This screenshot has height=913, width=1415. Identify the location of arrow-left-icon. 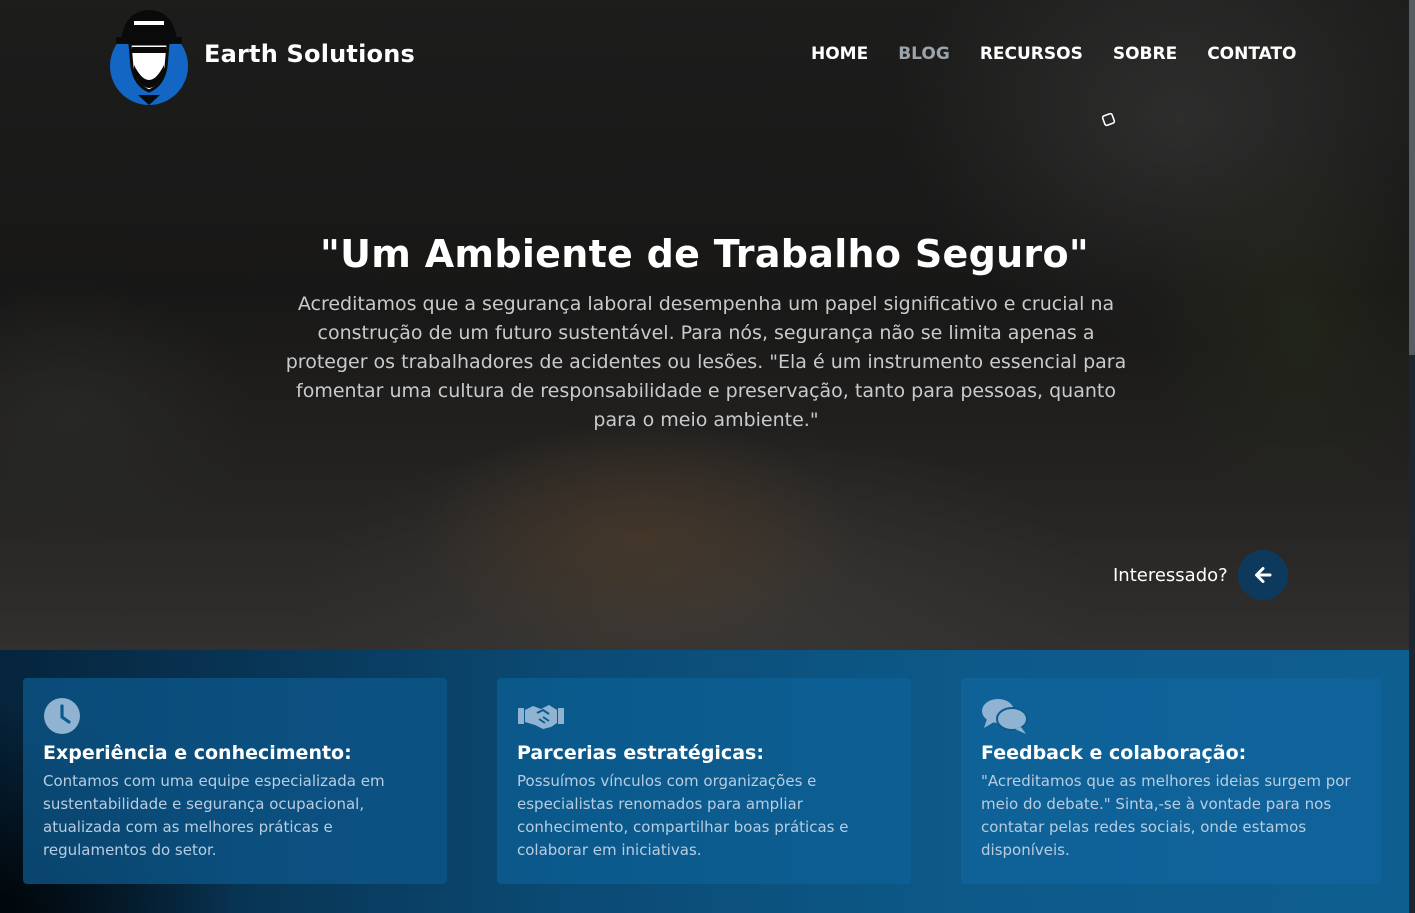
(1263, 575).